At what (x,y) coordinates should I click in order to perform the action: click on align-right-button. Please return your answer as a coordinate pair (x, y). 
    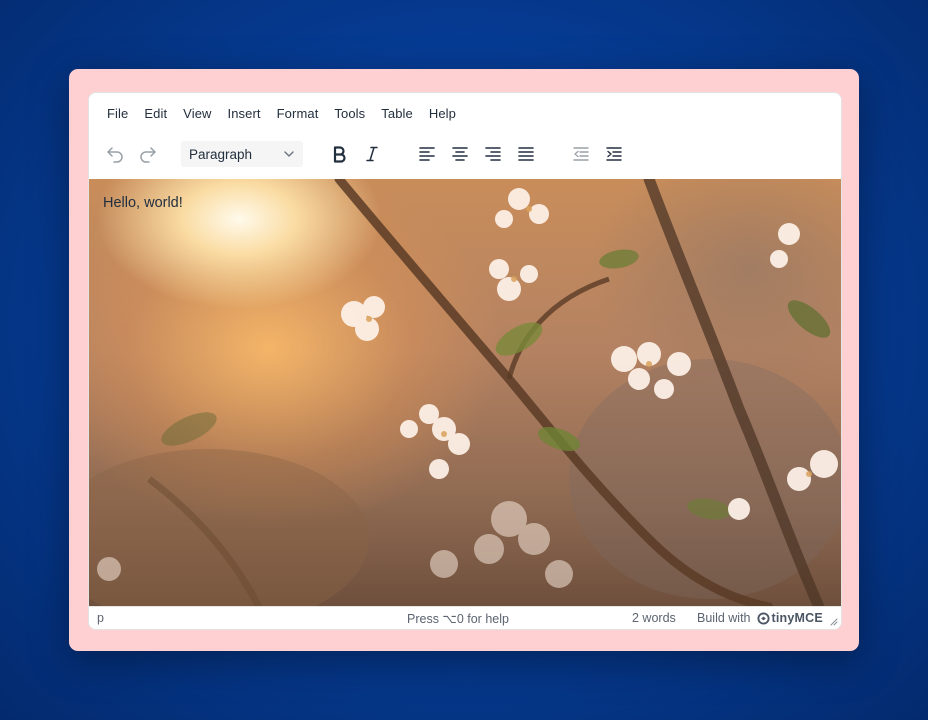
    Looking at the image, I should click on (493, 154).